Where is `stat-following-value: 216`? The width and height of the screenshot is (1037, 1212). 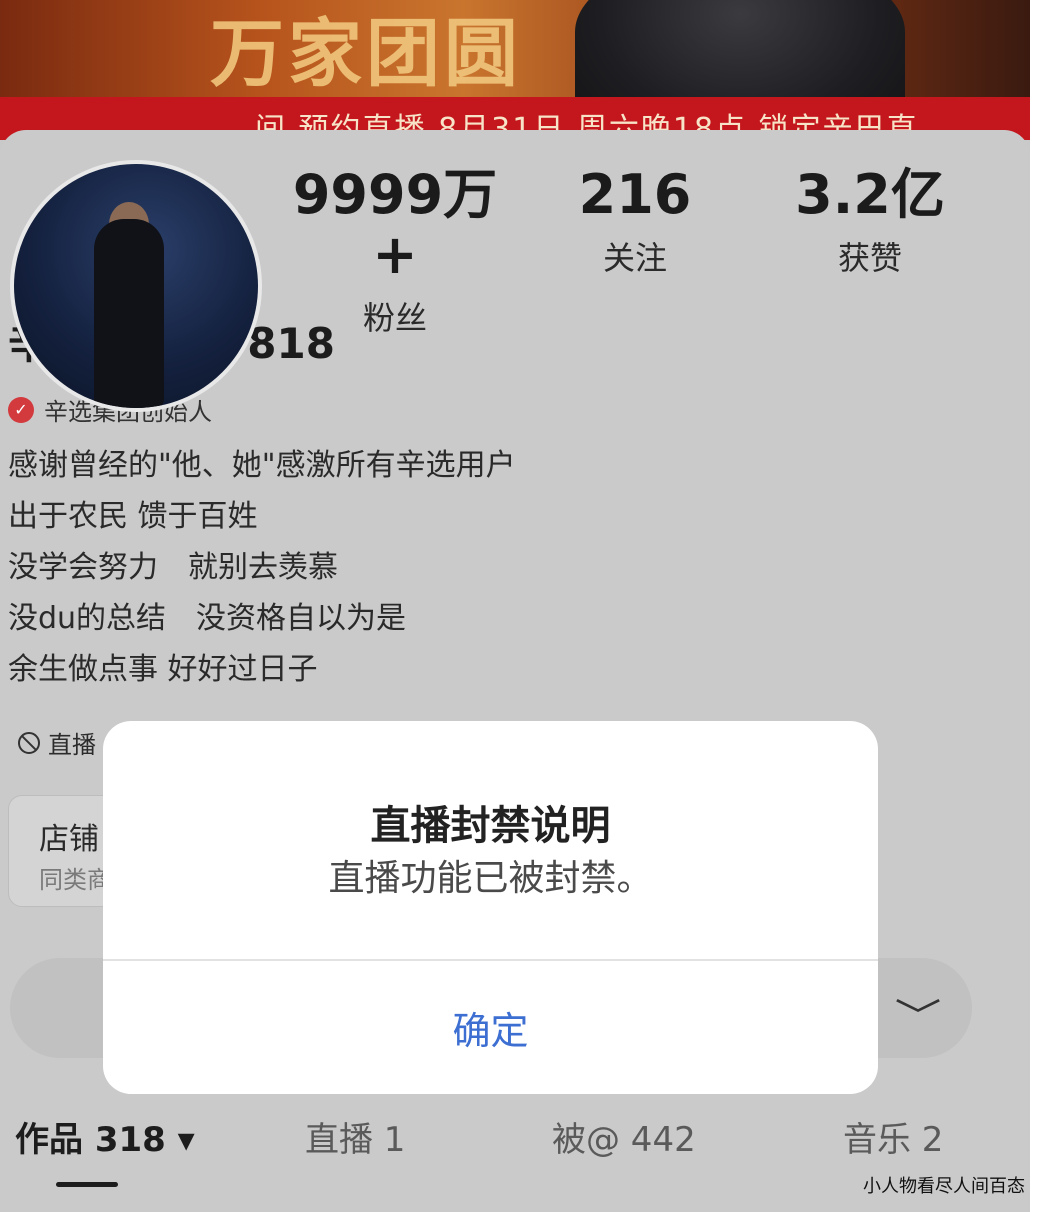
stat-following-value: 216 is located at coordinates (635, 194).